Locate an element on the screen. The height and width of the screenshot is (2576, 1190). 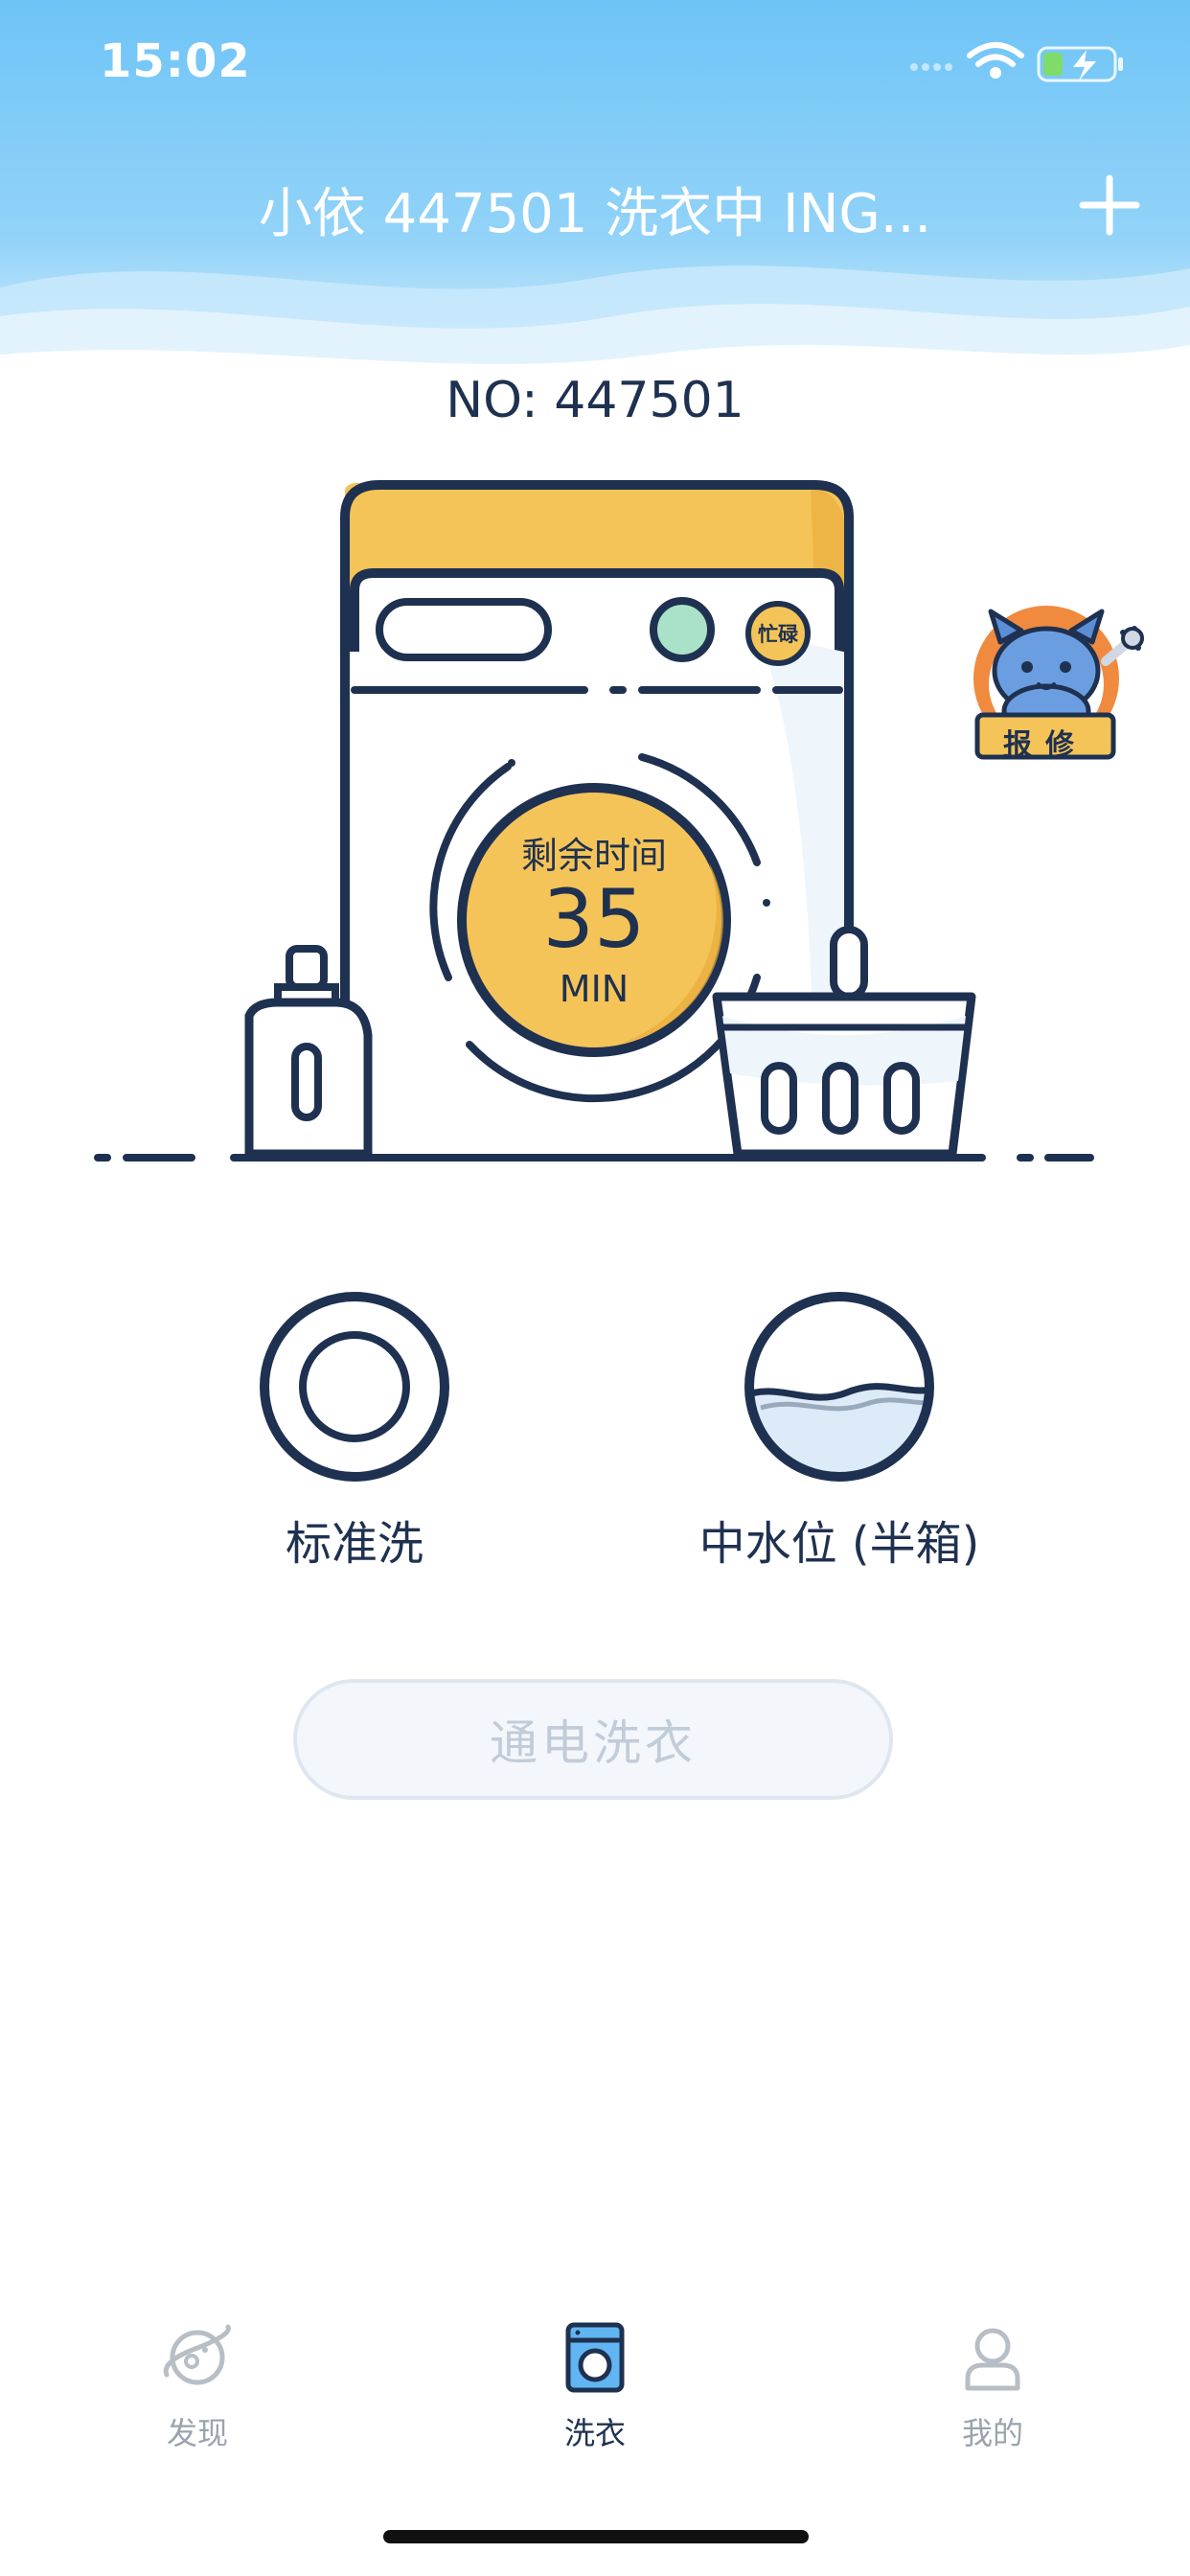
busy-label: 忙碌 is located at coordinates (778, 634).